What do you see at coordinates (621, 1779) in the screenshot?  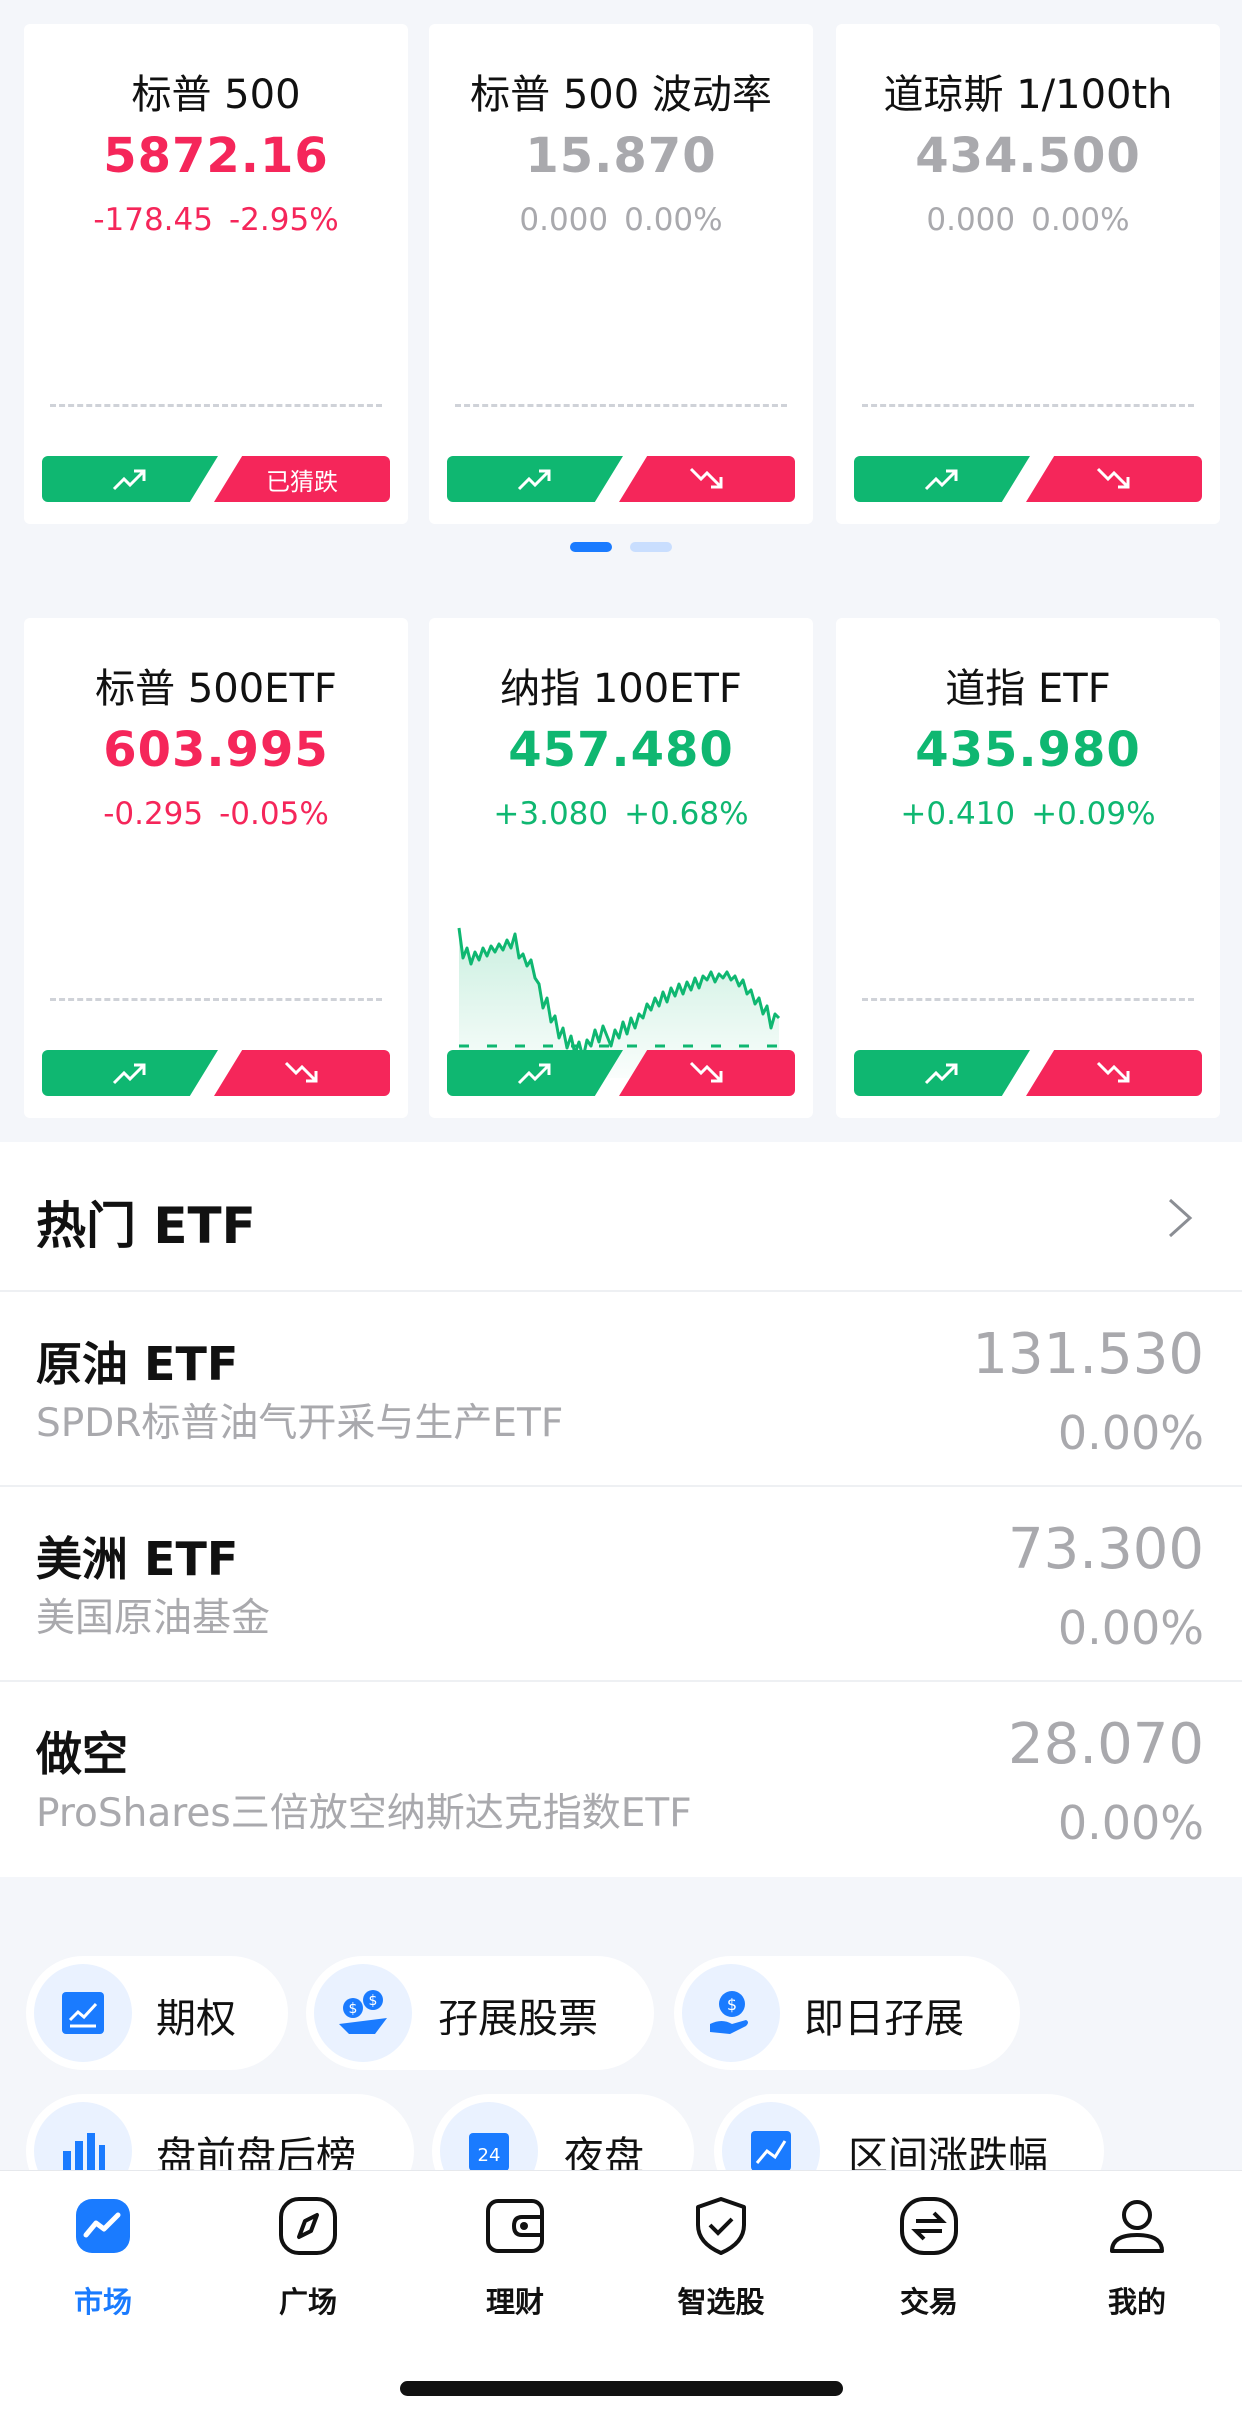 I see `etf-list-item: 做空 ProShares三倍放空纳斯达克指数ETF 28.070 0.00%` at bounding box center [621, 1779].